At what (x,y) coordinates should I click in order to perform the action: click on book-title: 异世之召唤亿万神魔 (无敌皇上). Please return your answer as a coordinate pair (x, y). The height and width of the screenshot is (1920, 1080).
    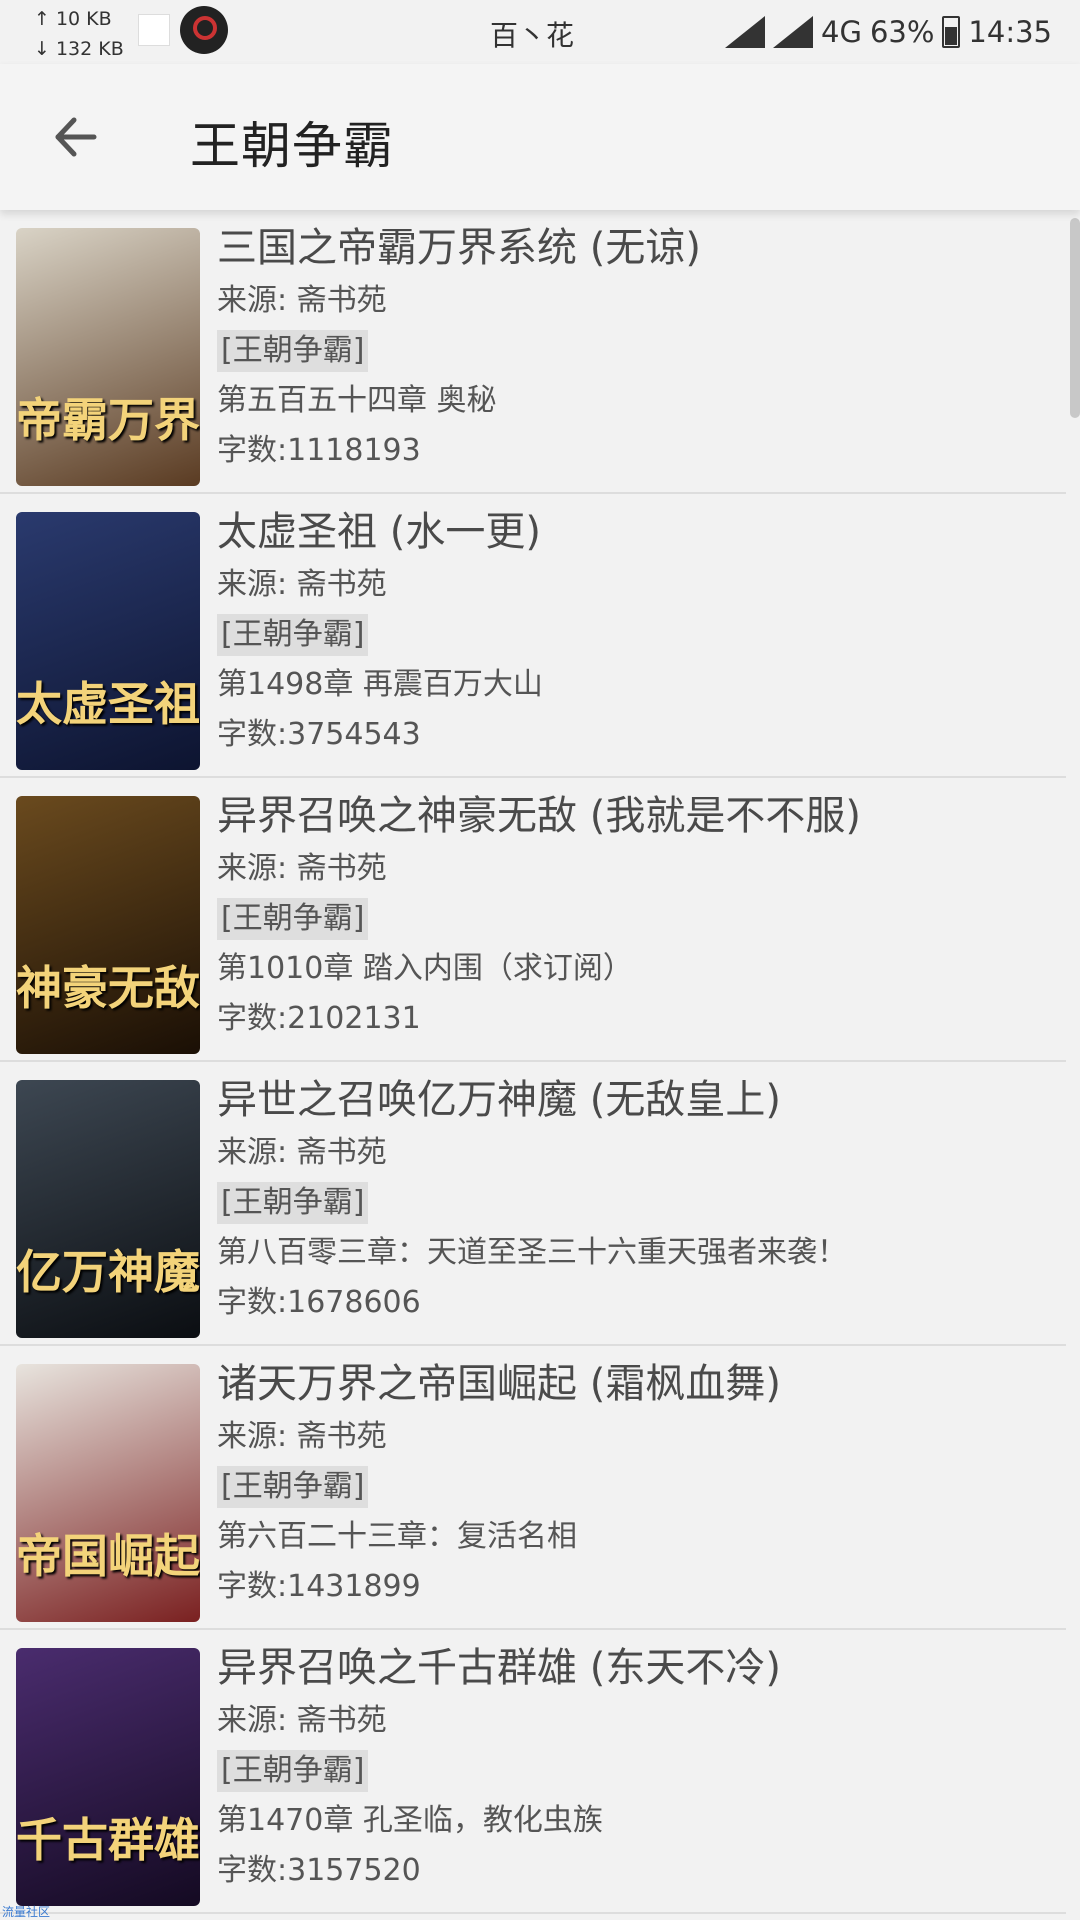
    Looking at the image, I should click on (499, 1100).